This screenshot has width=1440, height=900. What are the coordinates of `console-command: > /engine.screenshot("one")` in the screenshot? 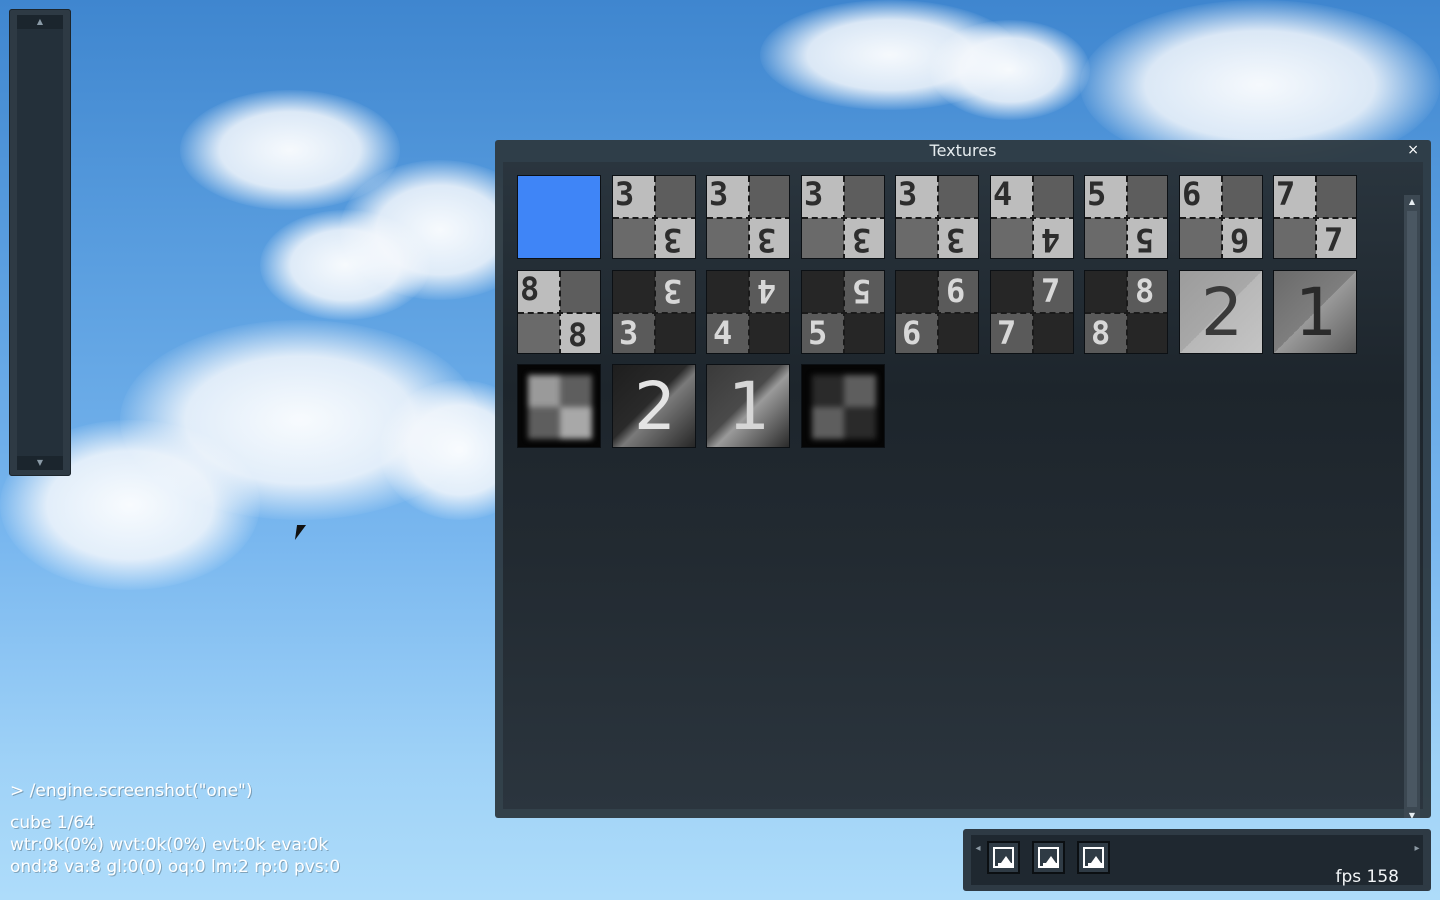 It's located at (131, 791).